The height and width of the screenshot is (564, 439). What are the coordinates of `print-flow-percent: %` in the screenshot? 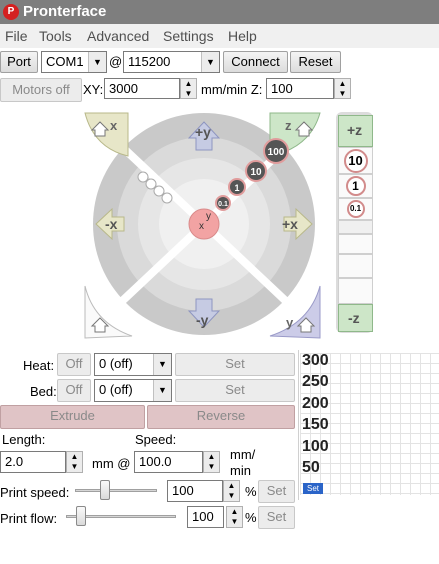 It's located at (251, 517).